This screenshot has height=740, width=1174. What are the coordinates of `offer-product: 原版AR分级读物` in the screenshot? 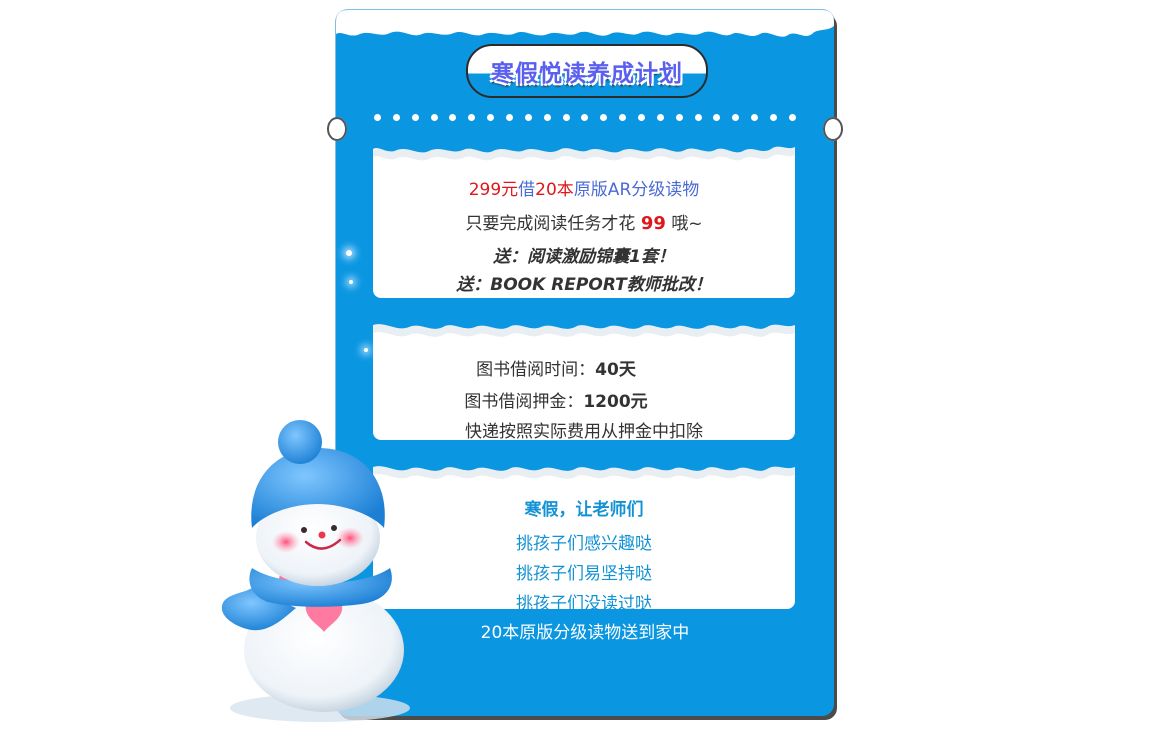 It's located at (636, 190).